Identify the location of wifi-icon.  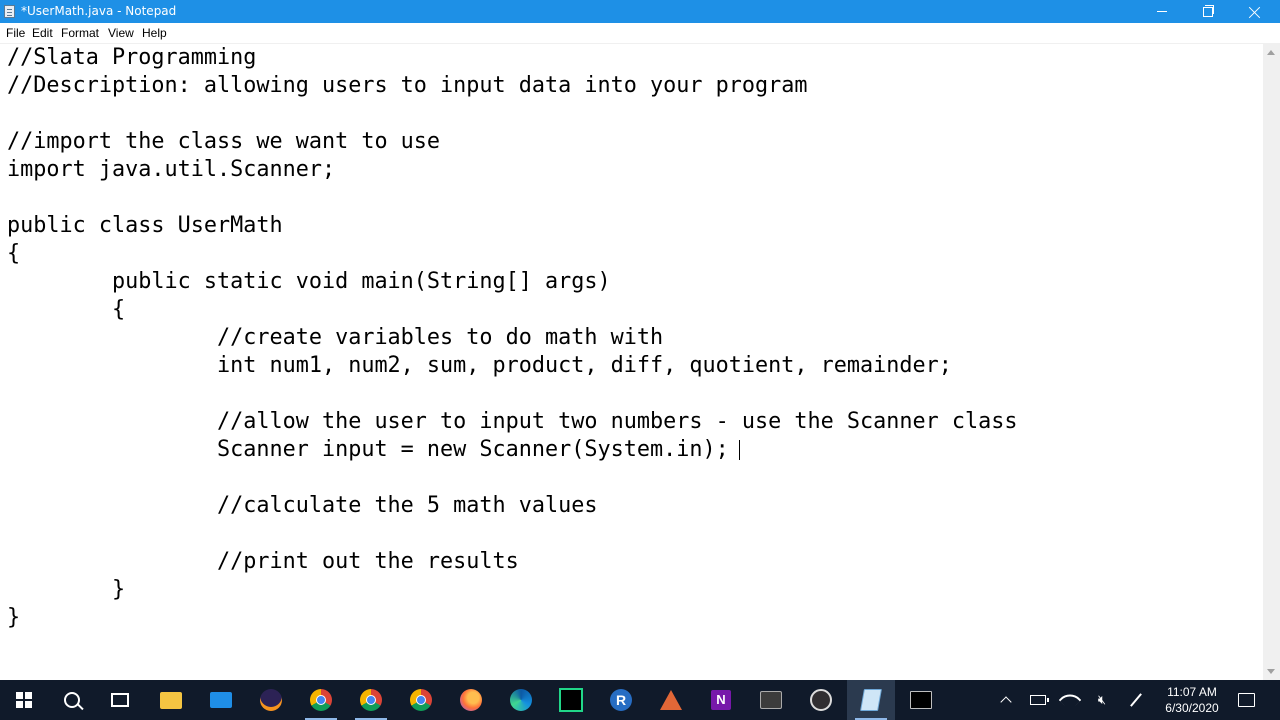
(1070, 700).